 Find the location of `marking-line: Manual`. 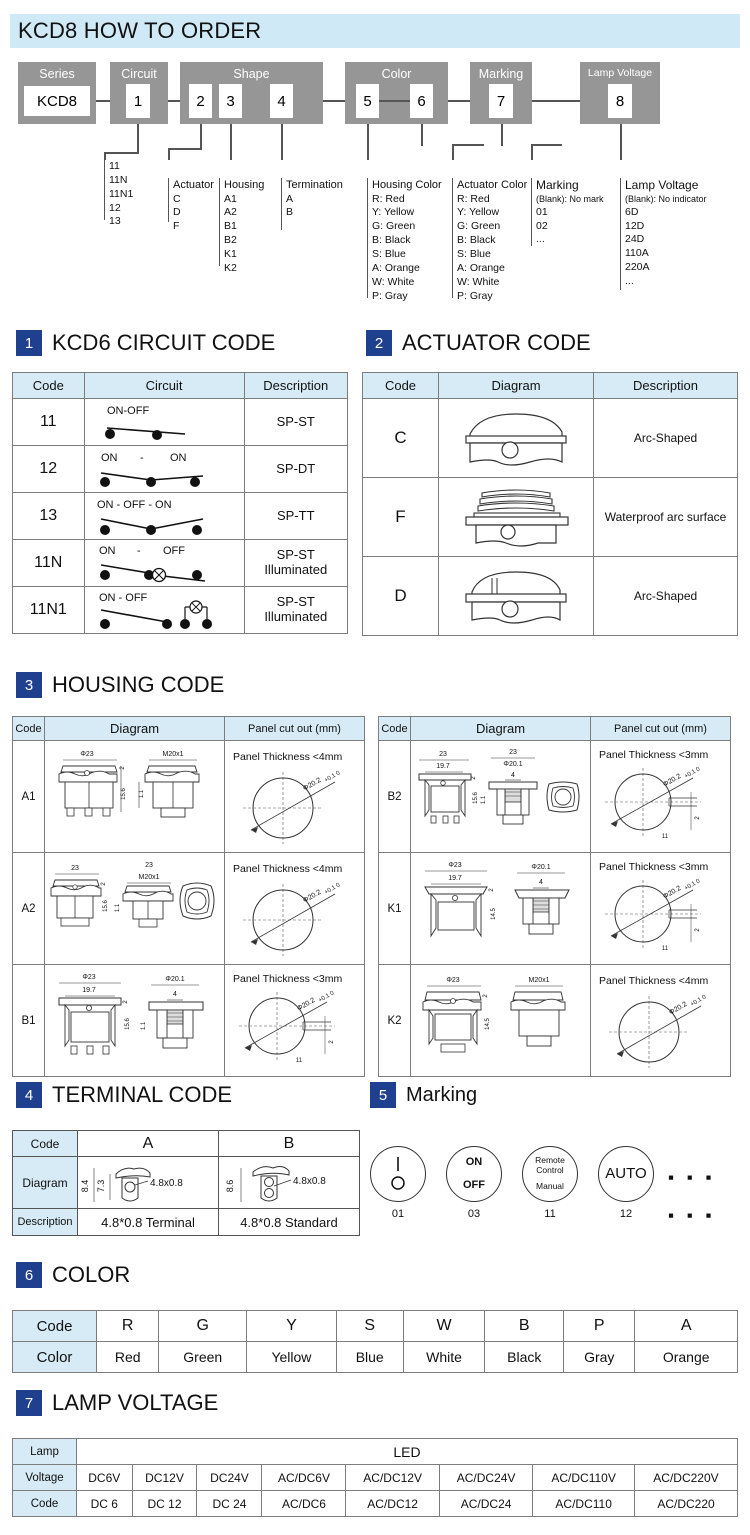

marking-line: Manual is located at coordinates (550, 1186).